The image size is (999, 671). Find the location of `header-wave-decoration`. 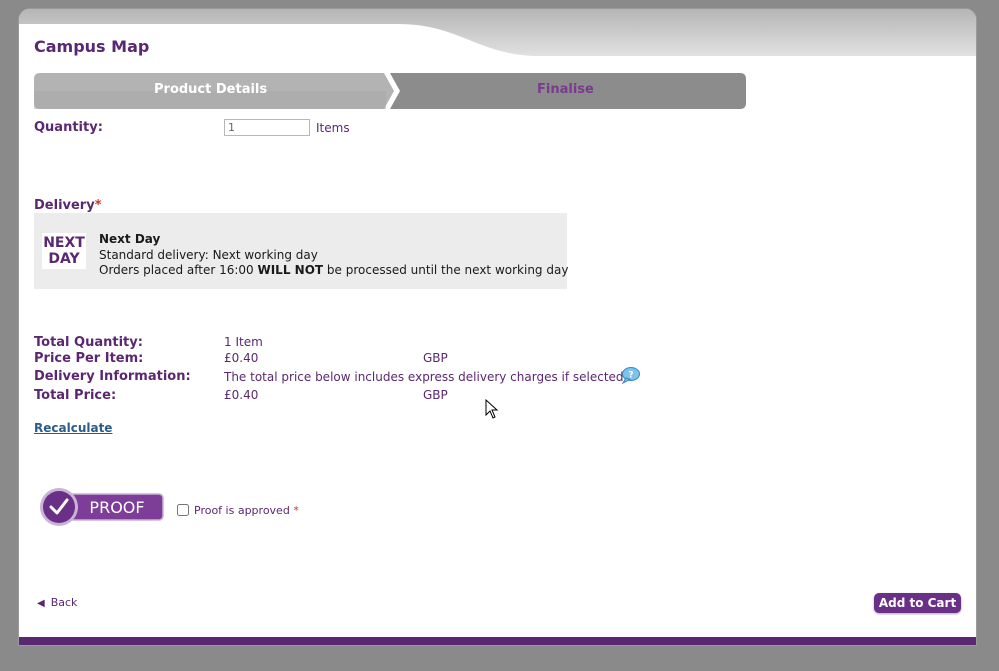

header-wave-decoration is located at coordinates (497, 33).